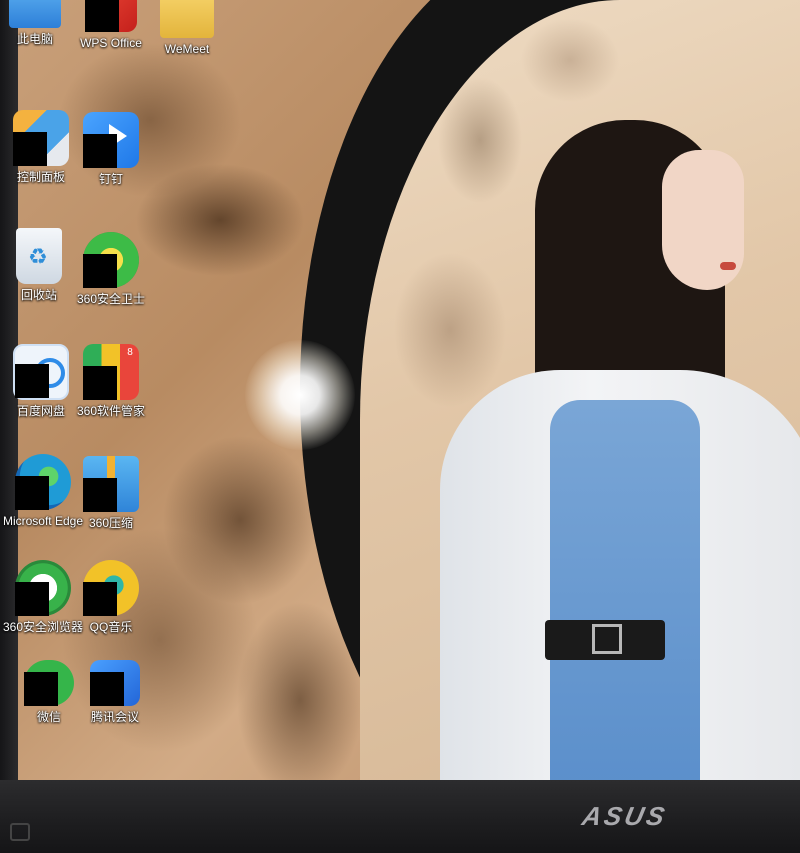 The width and height of the screenshot is (800, 853). I want to click on wallpaper-figure-lips, so click(728, 266).